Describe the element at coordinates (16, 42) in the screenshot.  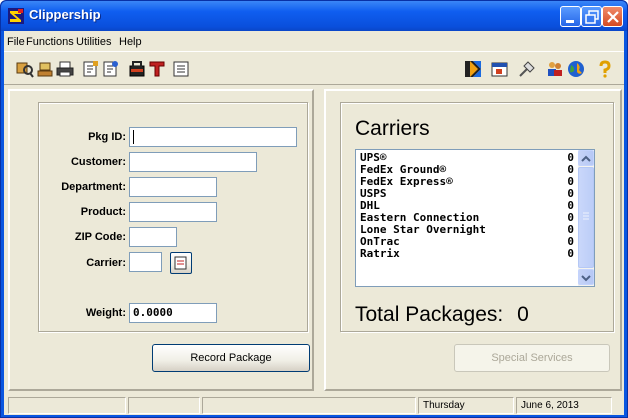
I see `menu-file: File` at that location.